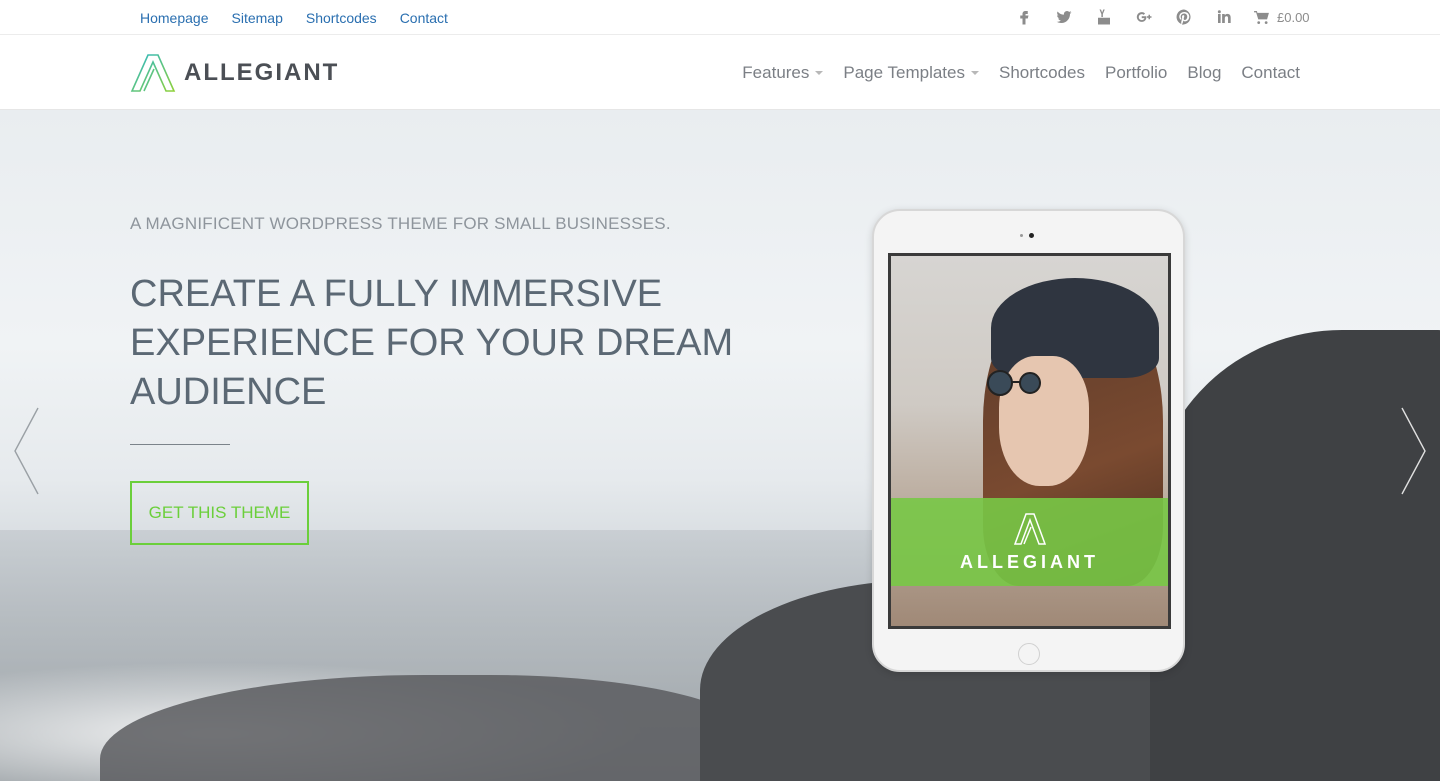 The height and width of the screenshot is (781, 1440). Describe the element at coordinates (1021, 235) in the screenshot. I see `tablet-sensor` at that location.